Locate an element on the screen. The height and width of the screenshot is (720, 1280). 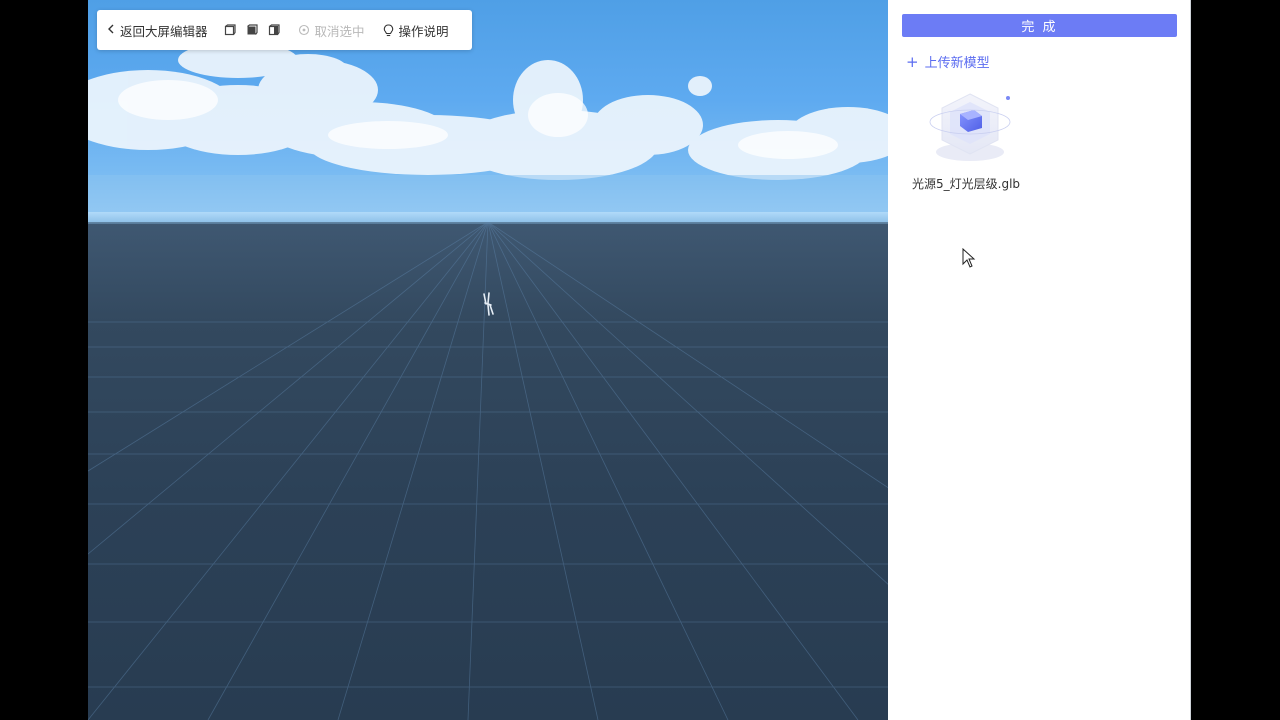
model-figure is located at coordinates (489, 305).